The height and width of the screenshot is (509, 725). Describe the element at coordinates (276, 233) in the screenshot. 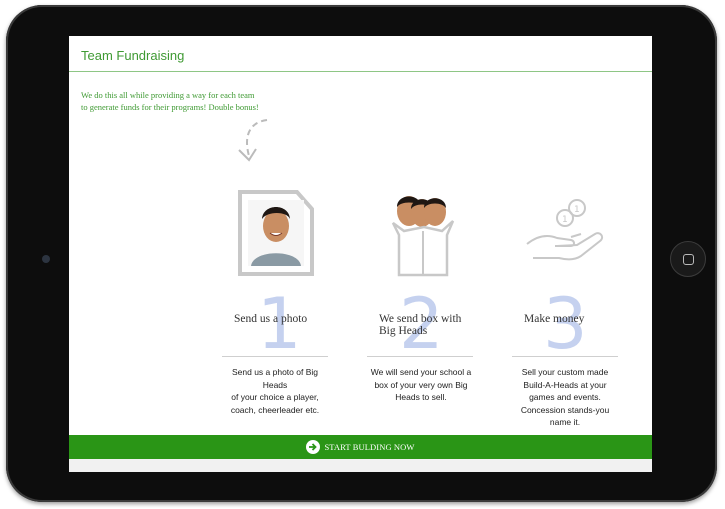

I see `photo-icon` at that location.